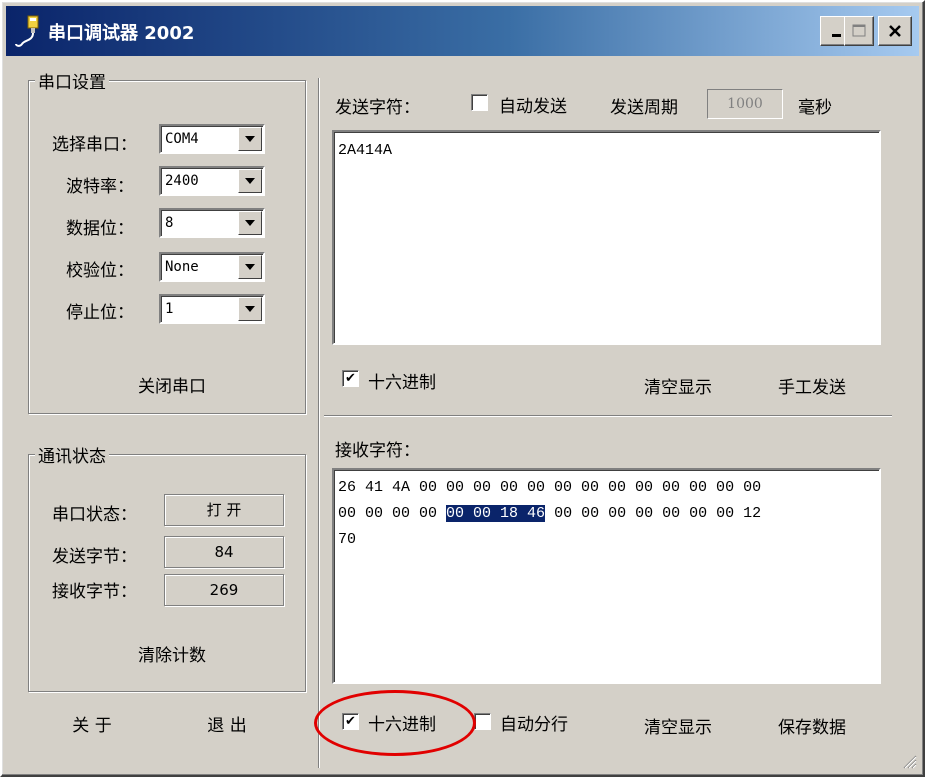 The width and height of the screenshot is (925, 777). What do you see at coordinates (94, 515) in the screenshot?
I see `port-status-label: 串口状态：` at bounding box center [94, 515].